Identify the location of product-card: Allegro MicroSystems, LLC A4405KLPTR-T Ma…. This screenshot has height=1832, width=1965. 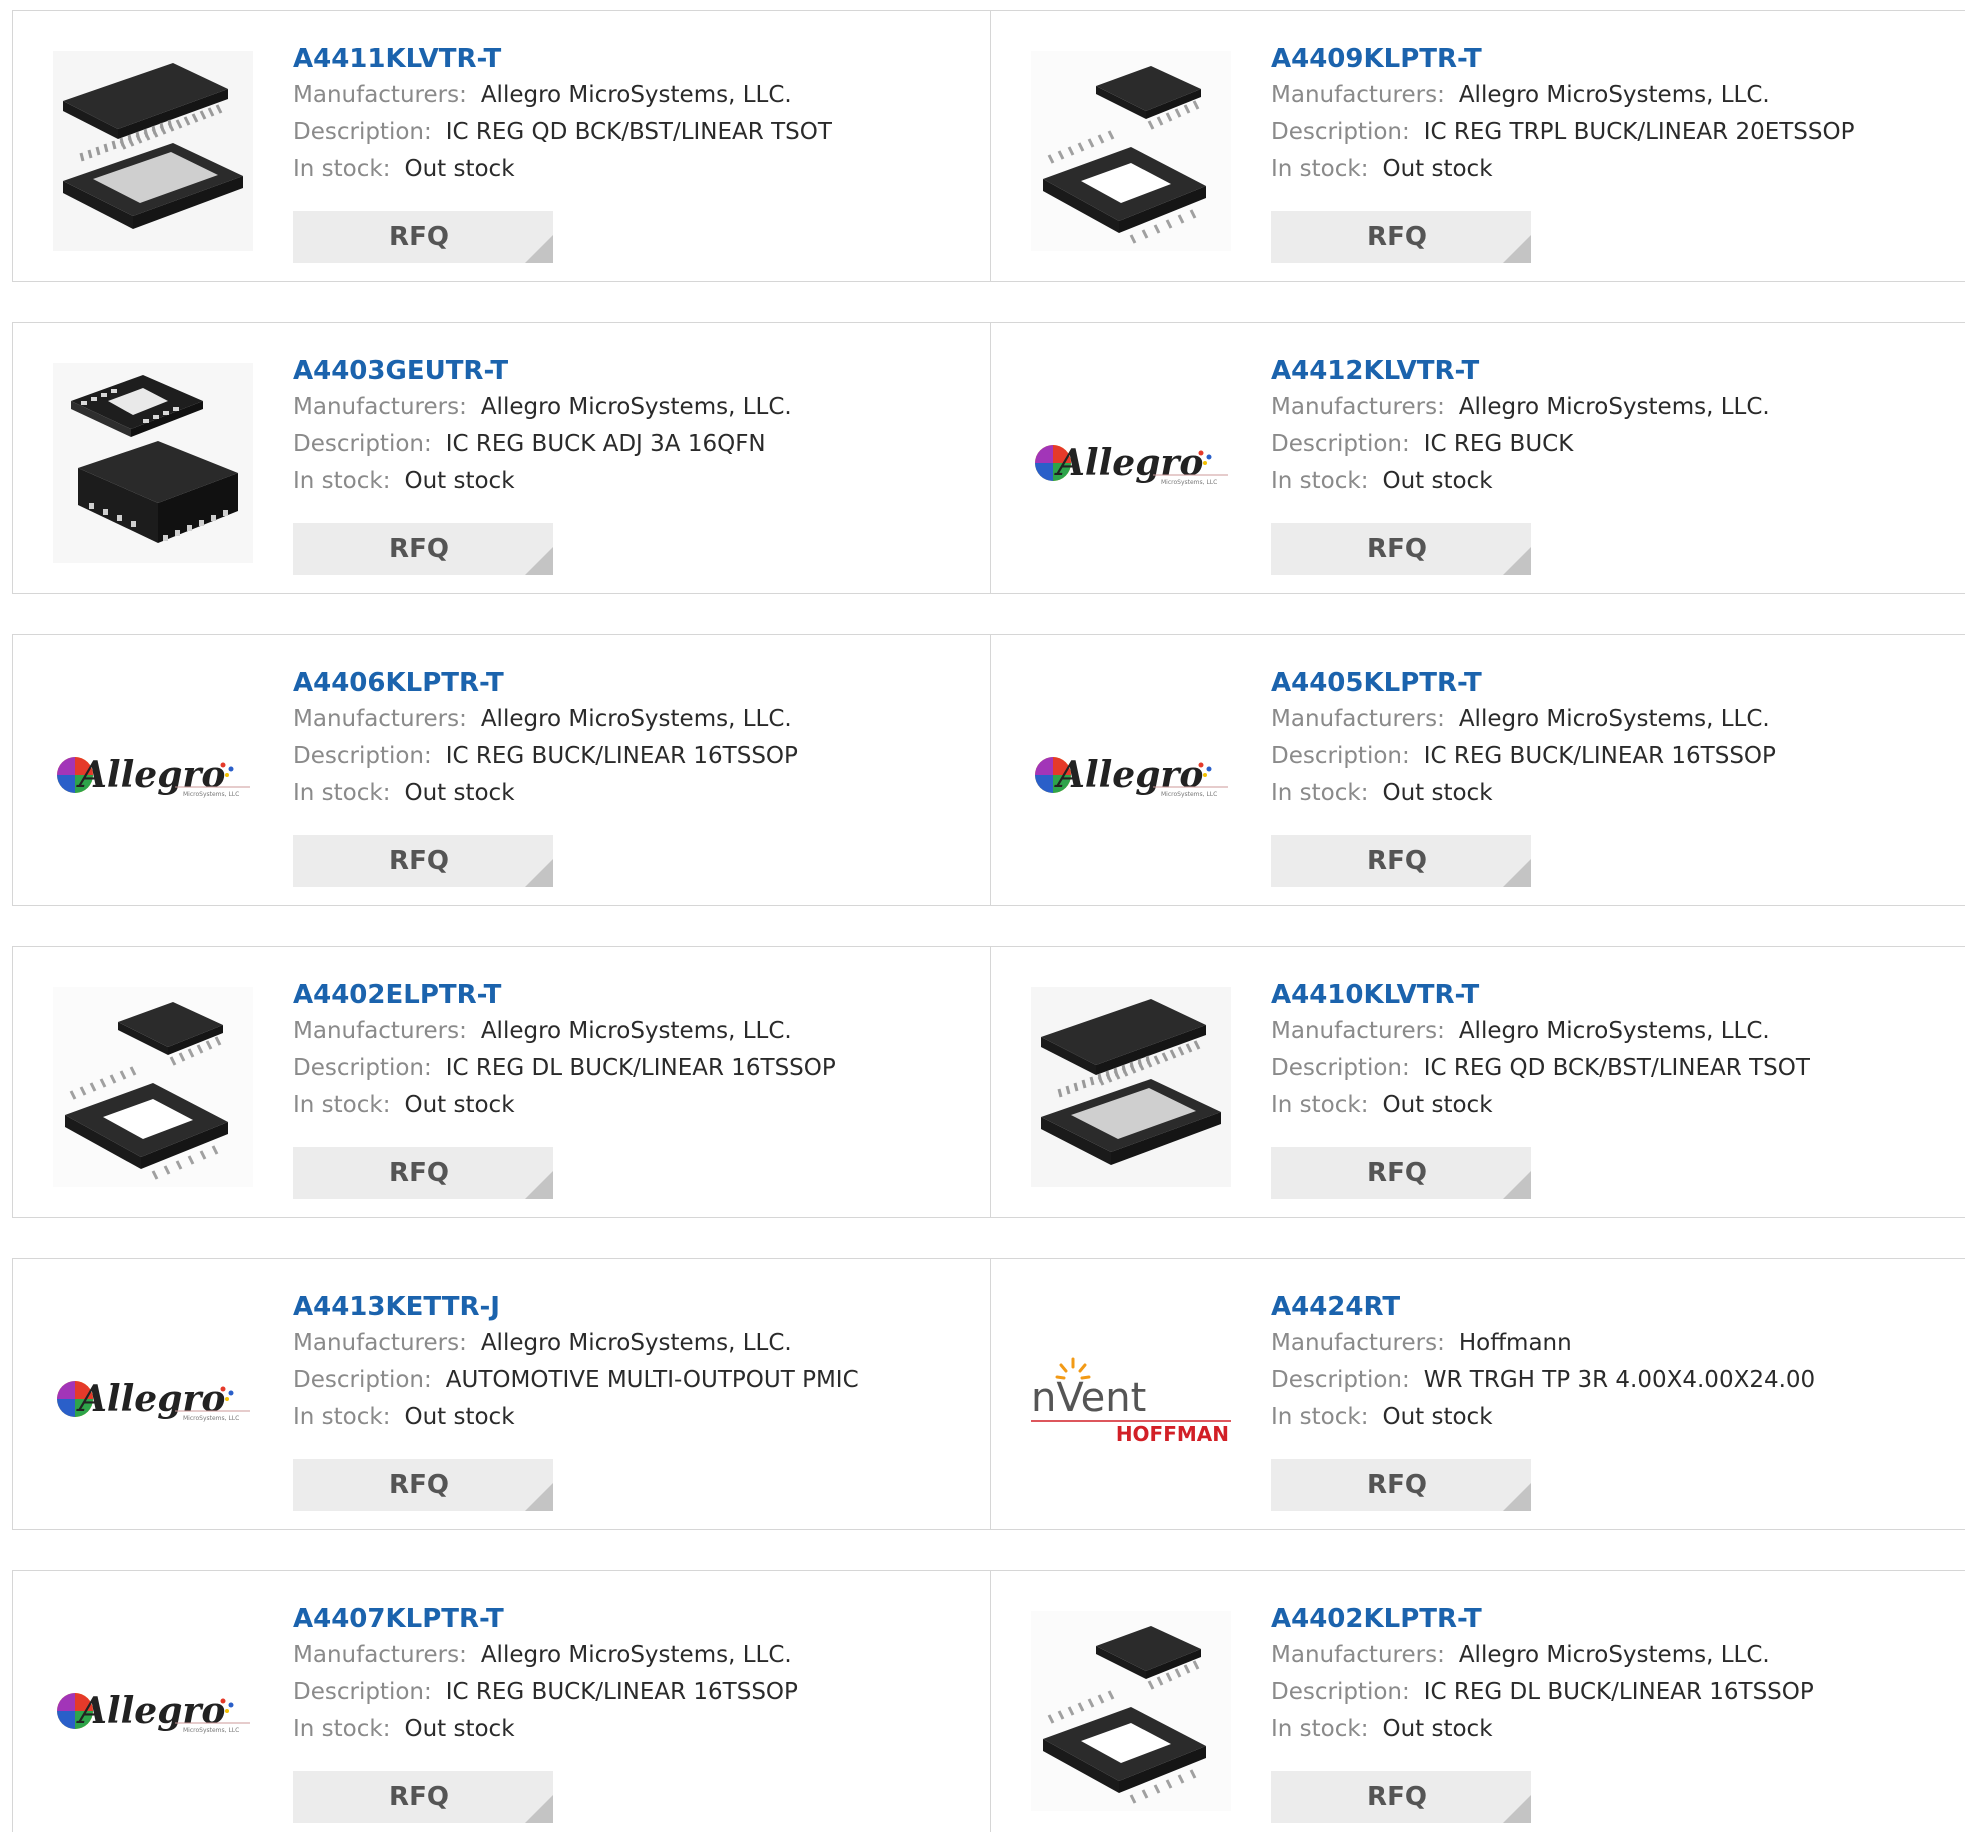
(1477, 770).